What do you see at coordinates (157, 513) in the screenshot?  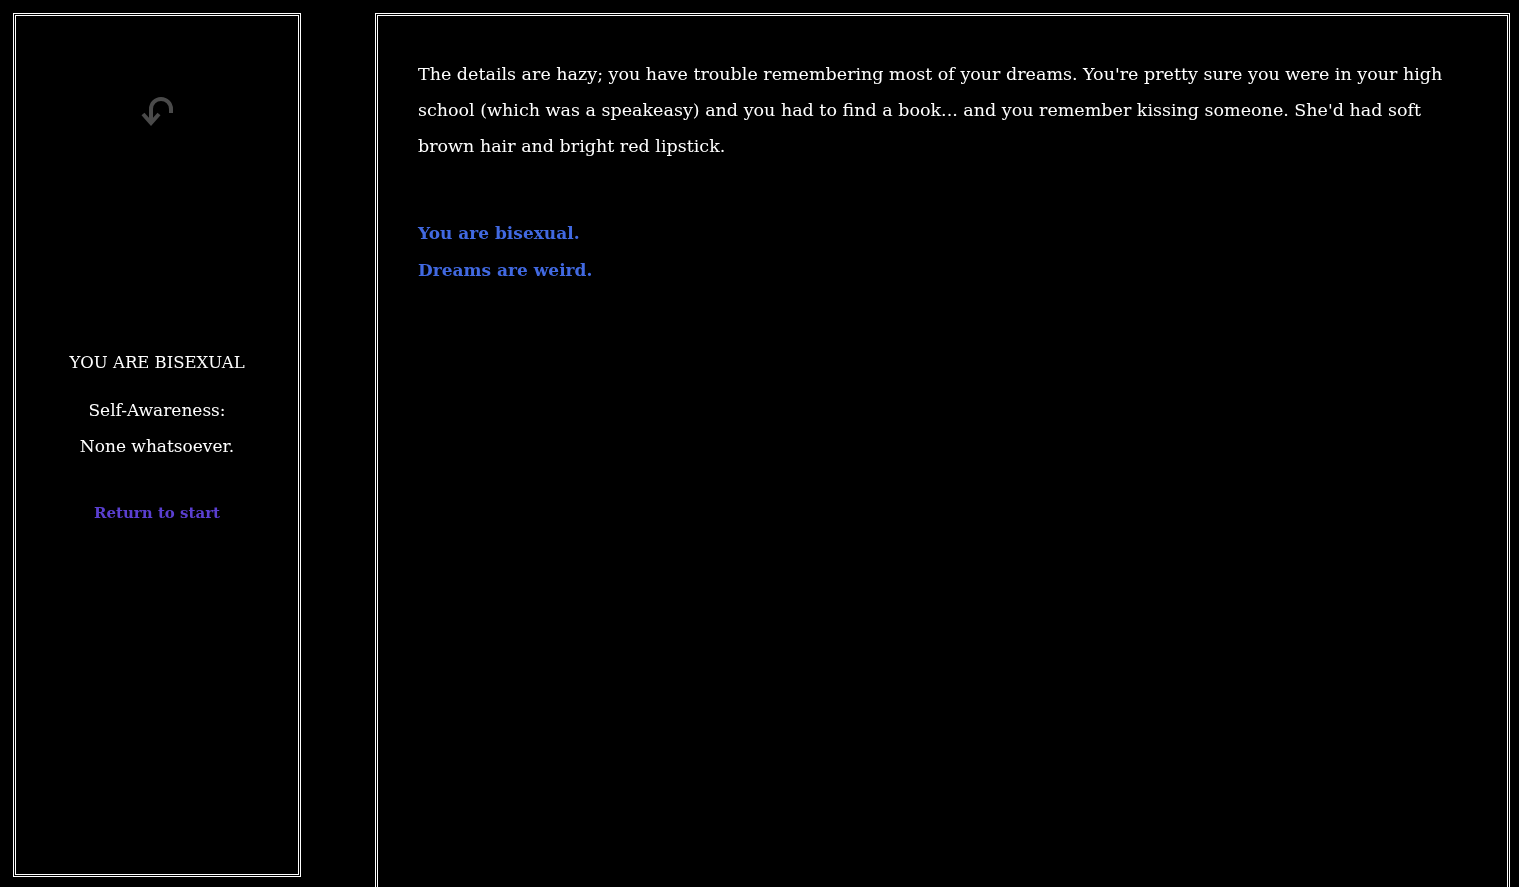 I see `return-to-start-link: Return to start` at bounding box center [157, 513].